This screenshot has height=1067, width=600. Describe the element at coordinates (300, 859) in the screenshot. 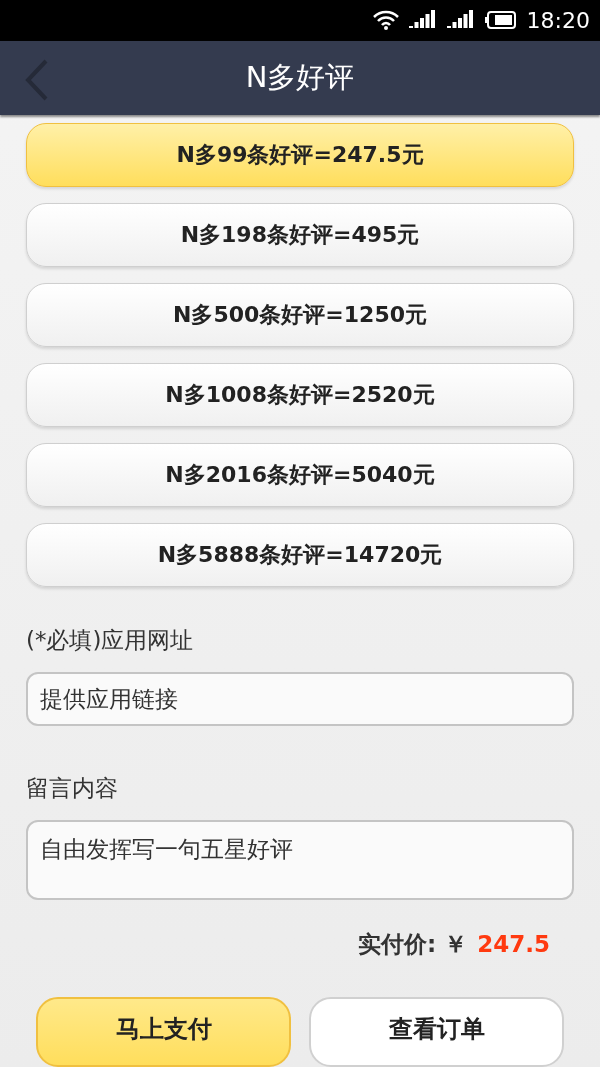

I see `message-field: 自由发挥写一句五星好评` at that location.